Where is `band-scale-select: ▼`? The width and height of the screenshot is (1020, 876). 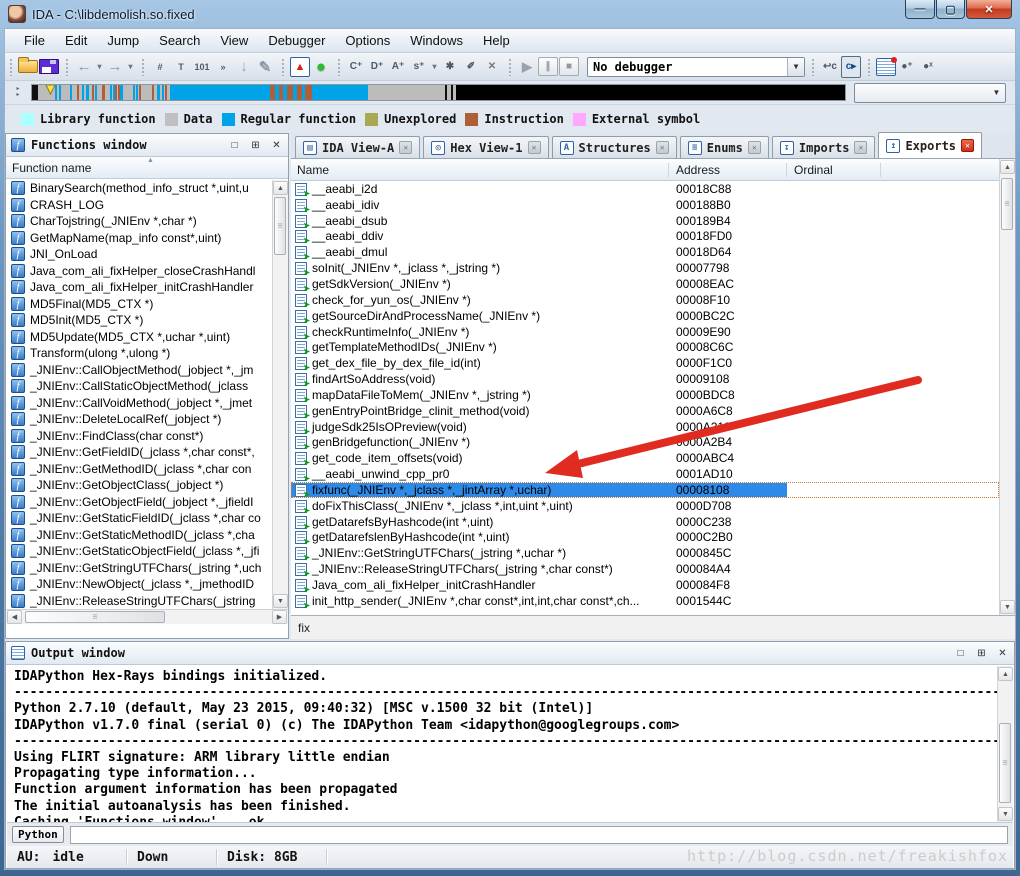
band-scale-select: ▼ is located at coordinates (930, 92).